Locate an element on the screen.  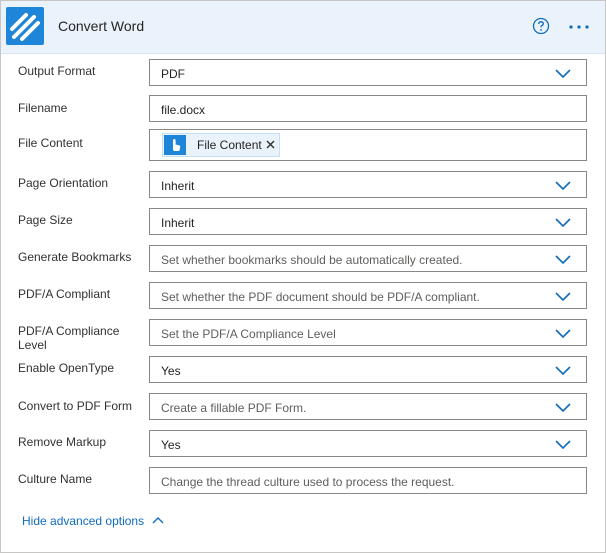
pdfa-level-select: Set the PDF/A Compliance Level is located at coordinates (368, 332).